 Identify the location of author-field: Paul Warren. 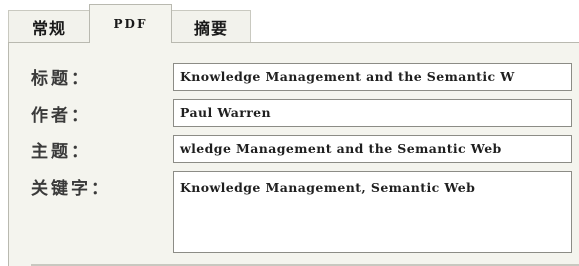
(372, 113).